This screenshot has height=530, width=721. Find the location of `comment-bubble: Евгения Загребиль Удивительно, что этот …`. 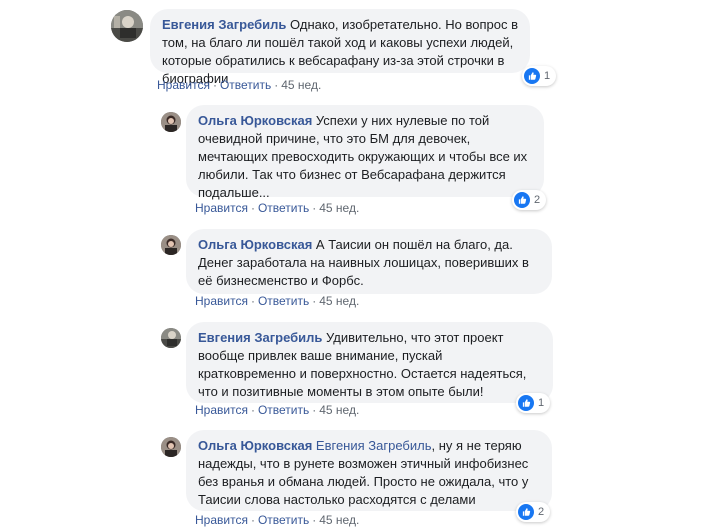

comment-bubble: Евгения Загребиль Удивительно, что этот … is located at coordinates (369, 362).